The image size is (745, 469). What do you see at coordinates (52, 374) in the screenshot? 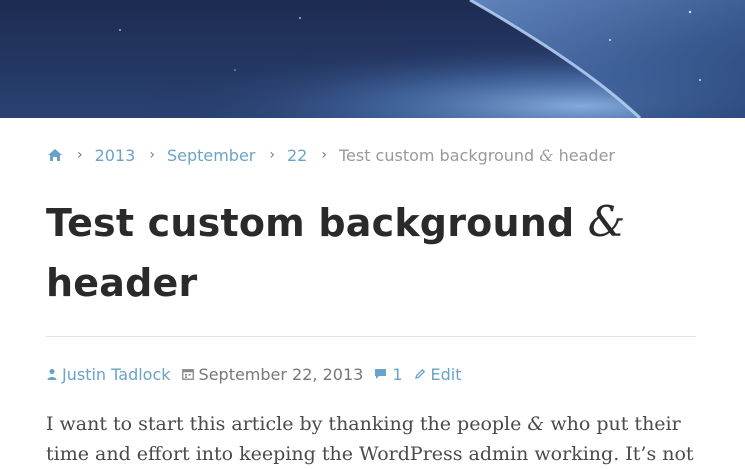
I see `user-icon` at bounding box center [52, 374].